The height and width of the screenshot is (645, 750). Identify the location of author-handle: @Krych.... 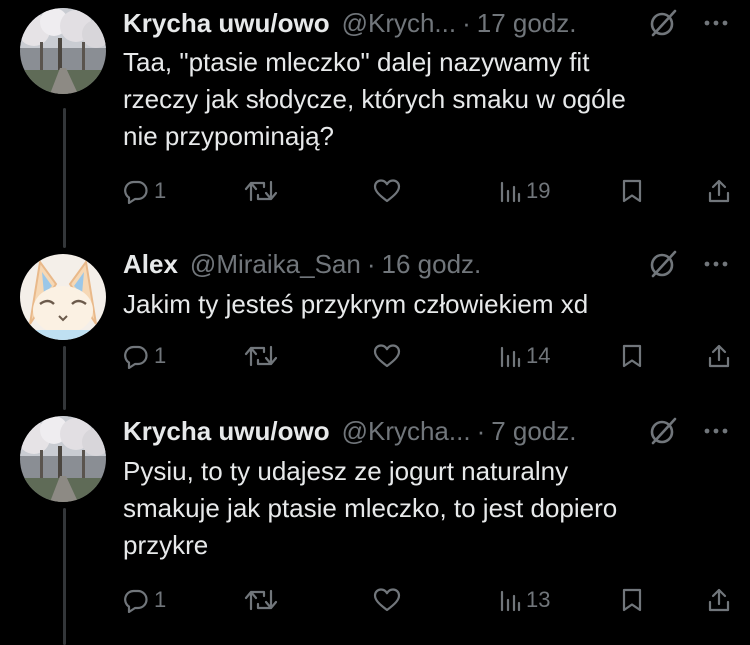
(399, 23).